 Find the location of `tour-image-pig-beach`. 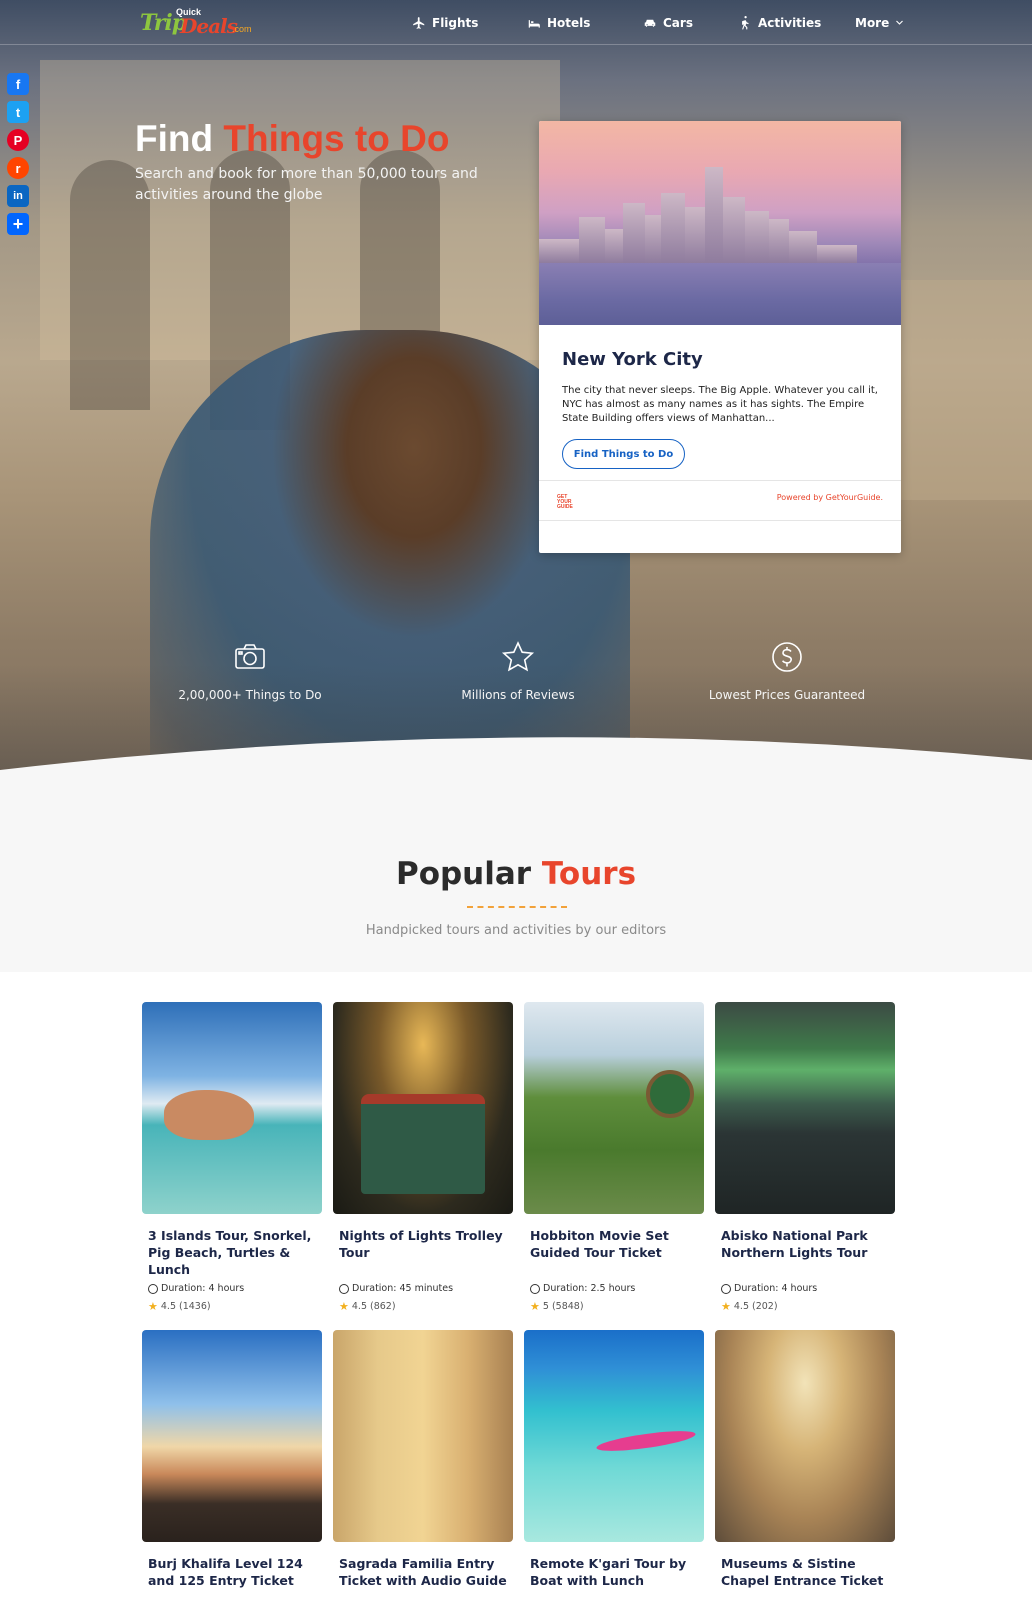

tour-image-pig-beach is located at coordinates (232, 1108).